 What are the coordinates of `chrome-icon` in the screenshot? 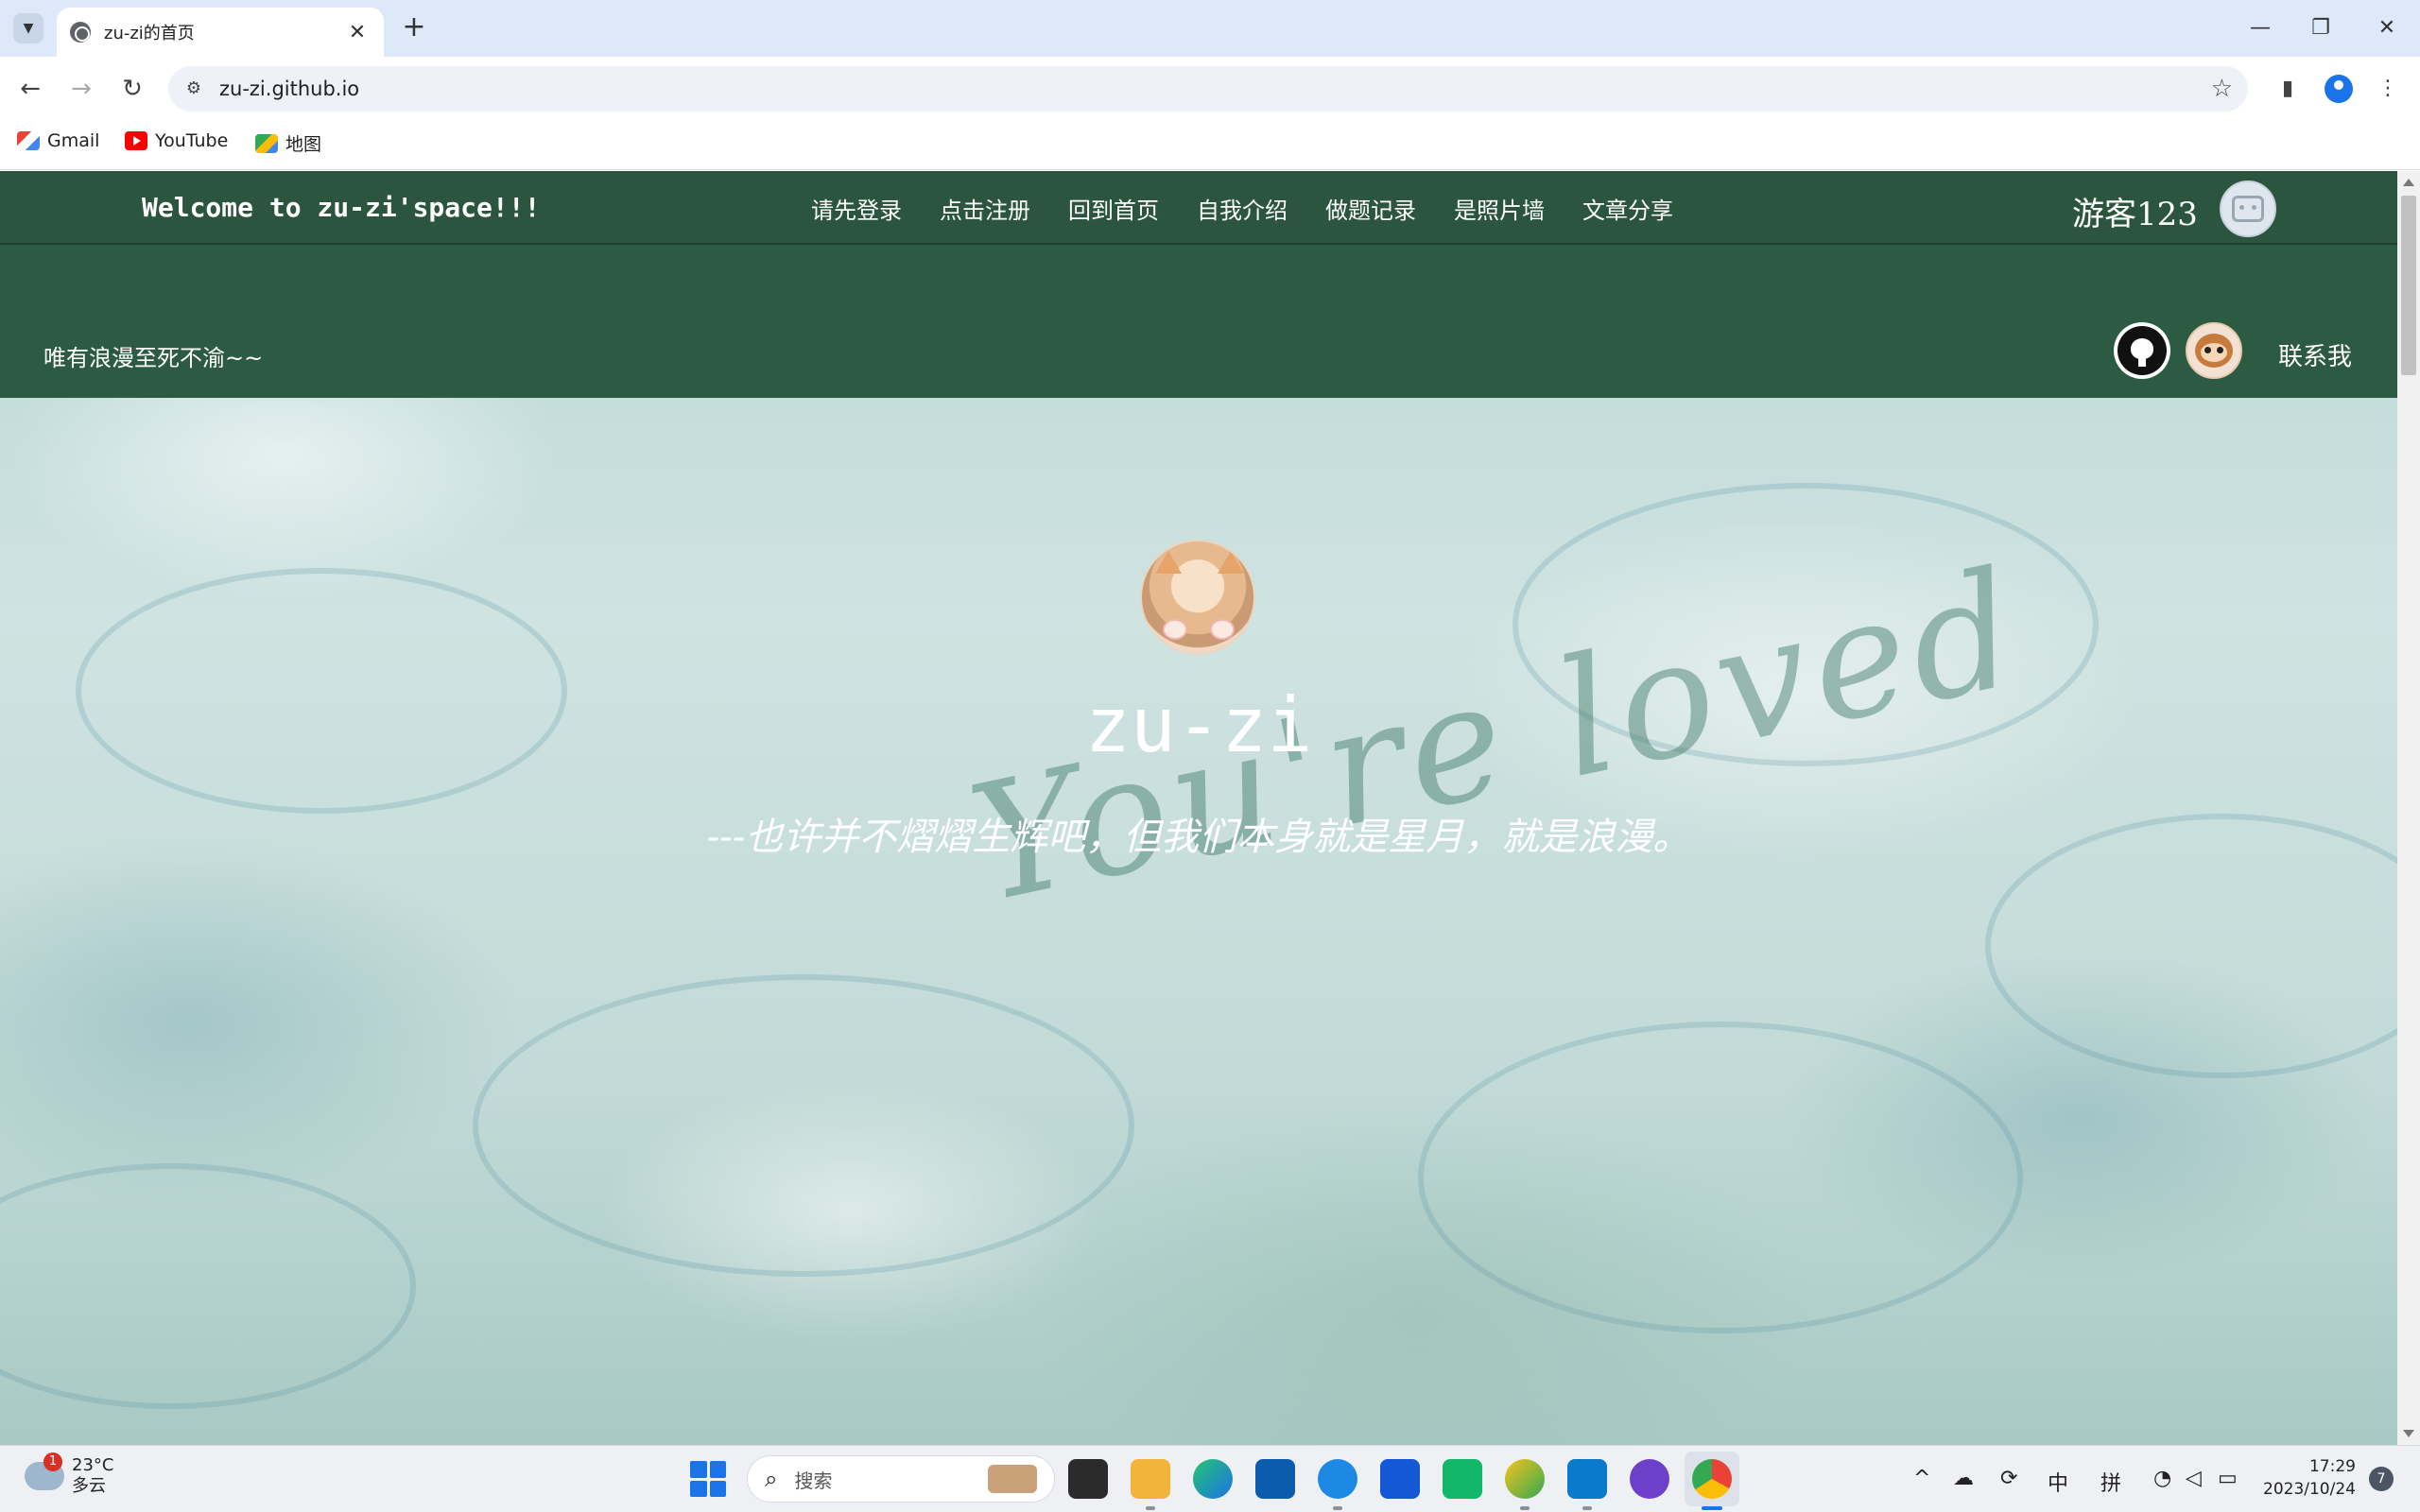 It's located at (1712, 1479).